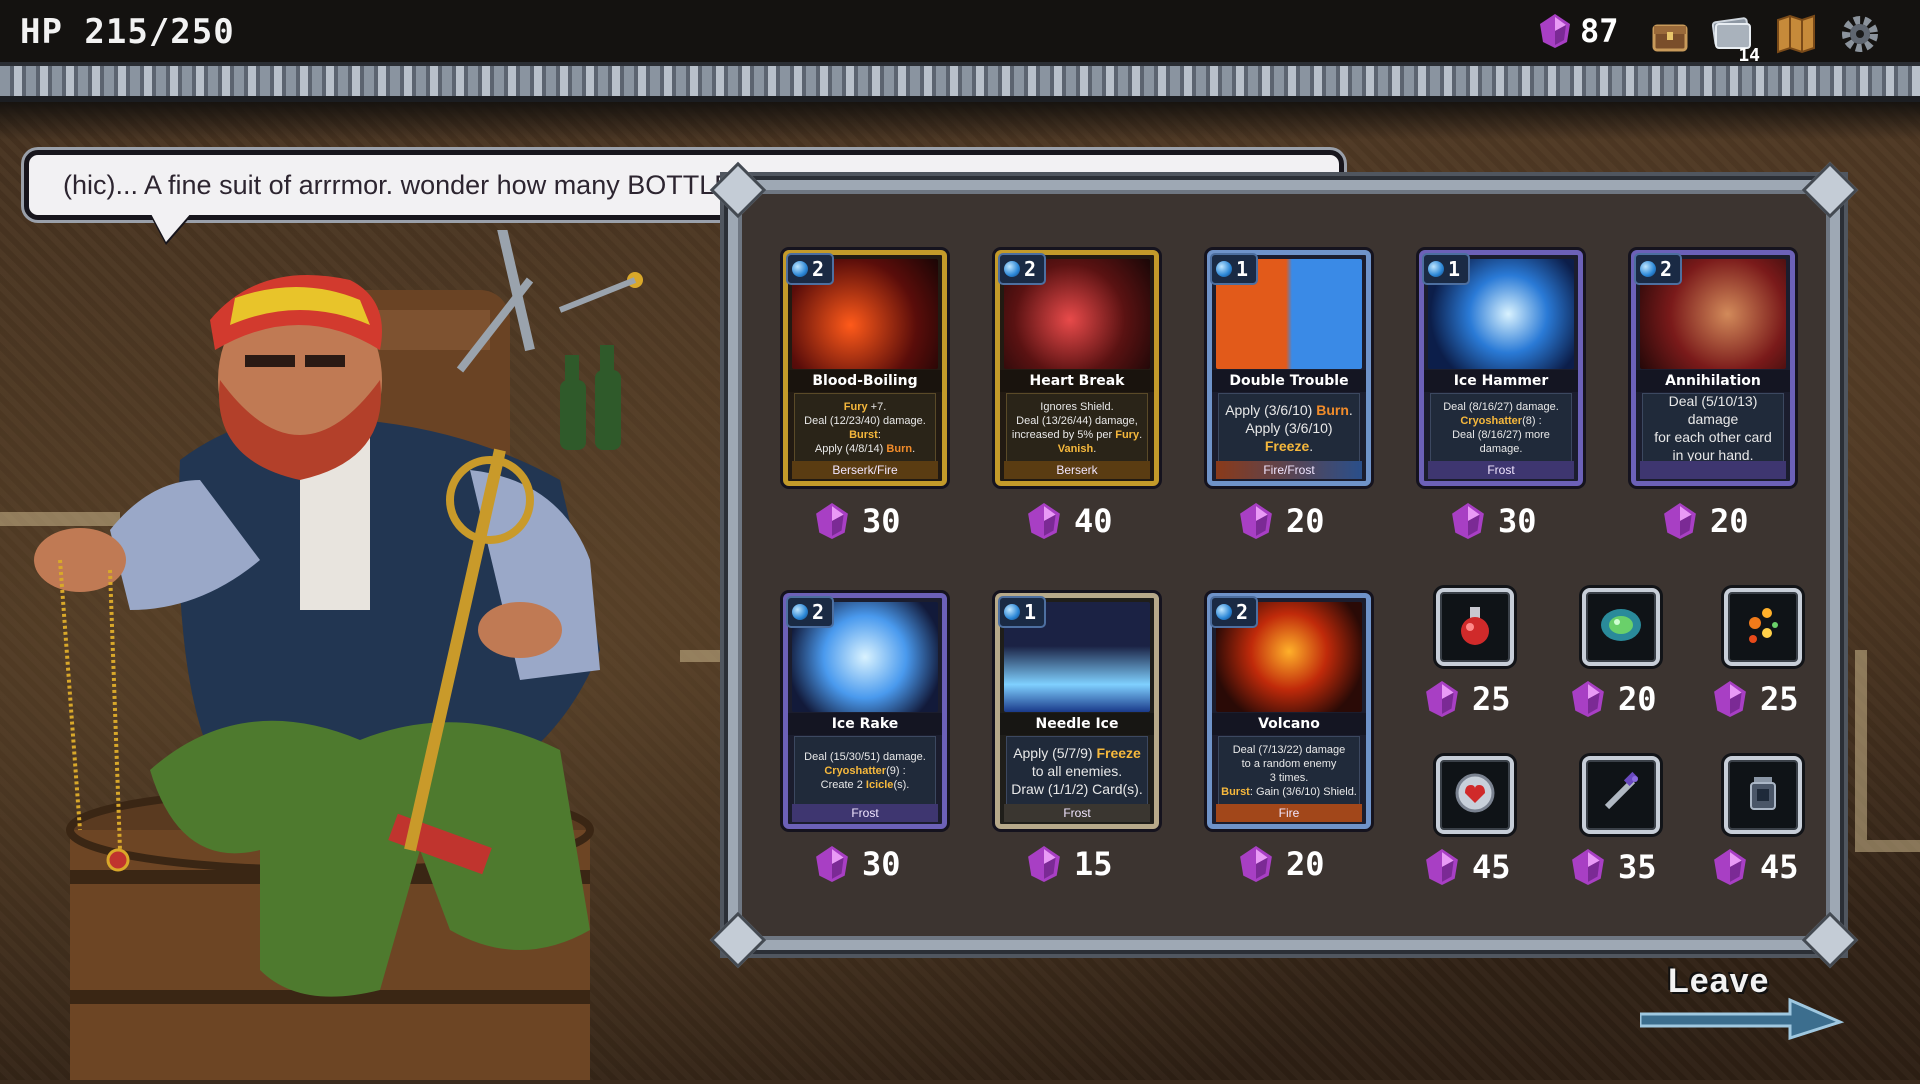  Describe the element at coordinates (1713, 470) in the screenshot. I see `card-type` at that location.